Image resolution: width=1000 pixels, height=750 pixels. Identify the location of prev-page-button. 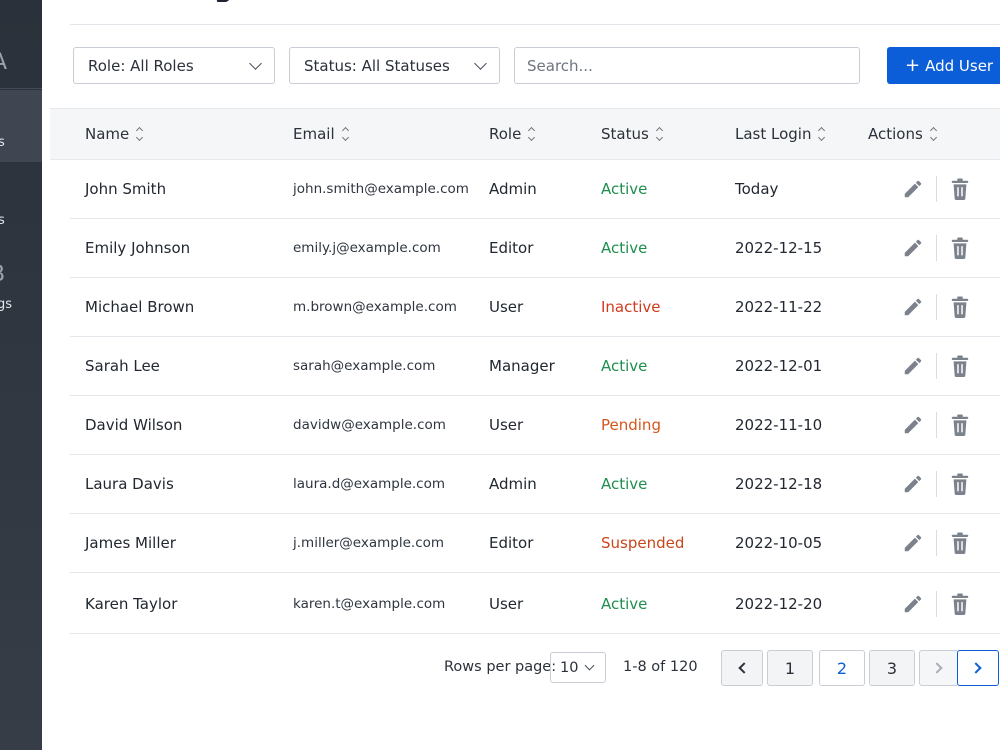
(742, 668).